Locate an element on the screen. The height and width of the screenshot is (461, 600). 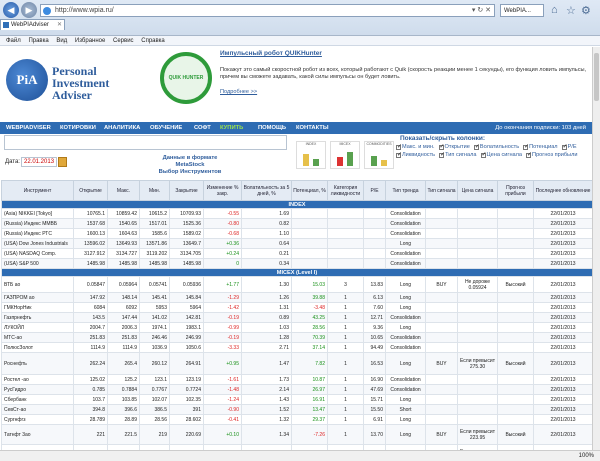
toggle-3: Потенциал is located at coordinates (540, 146).